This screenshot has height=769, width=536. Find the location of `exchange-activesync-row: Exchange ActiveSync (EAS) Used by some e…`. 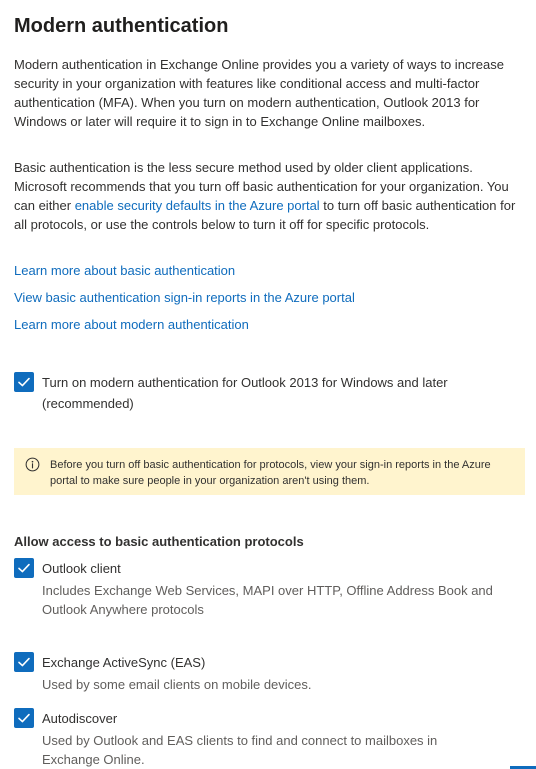

exchange-activesync-row: Exchange ActiveSync (EAS) Used by some e… is located at coordinates (270, 673).